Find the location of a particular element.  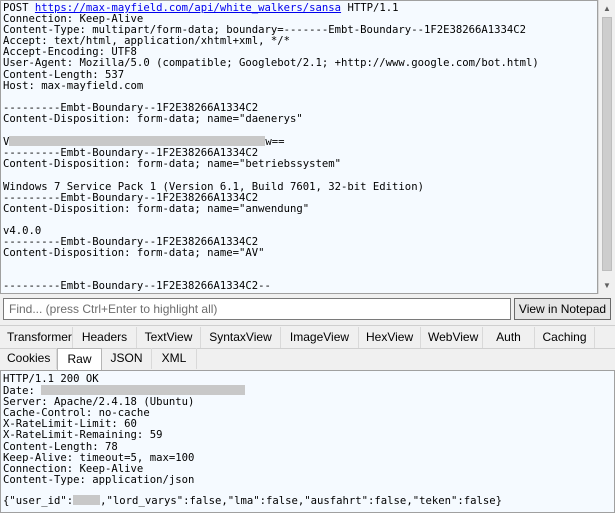

tab-syntaxview: SyntaxView is located at coordinates (241, 337).